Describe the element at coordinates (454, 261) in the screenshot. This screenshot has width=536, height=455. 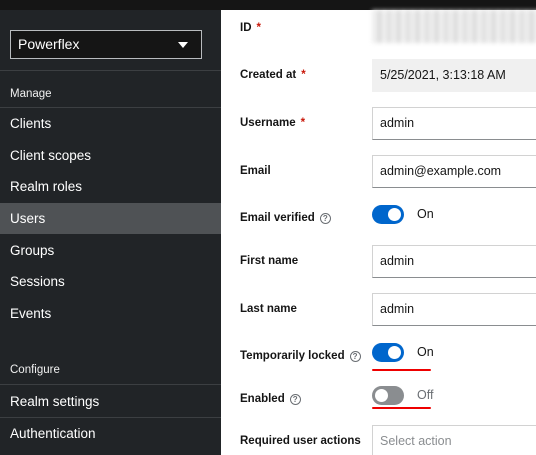
I see `first-name-field: admin` at that location.